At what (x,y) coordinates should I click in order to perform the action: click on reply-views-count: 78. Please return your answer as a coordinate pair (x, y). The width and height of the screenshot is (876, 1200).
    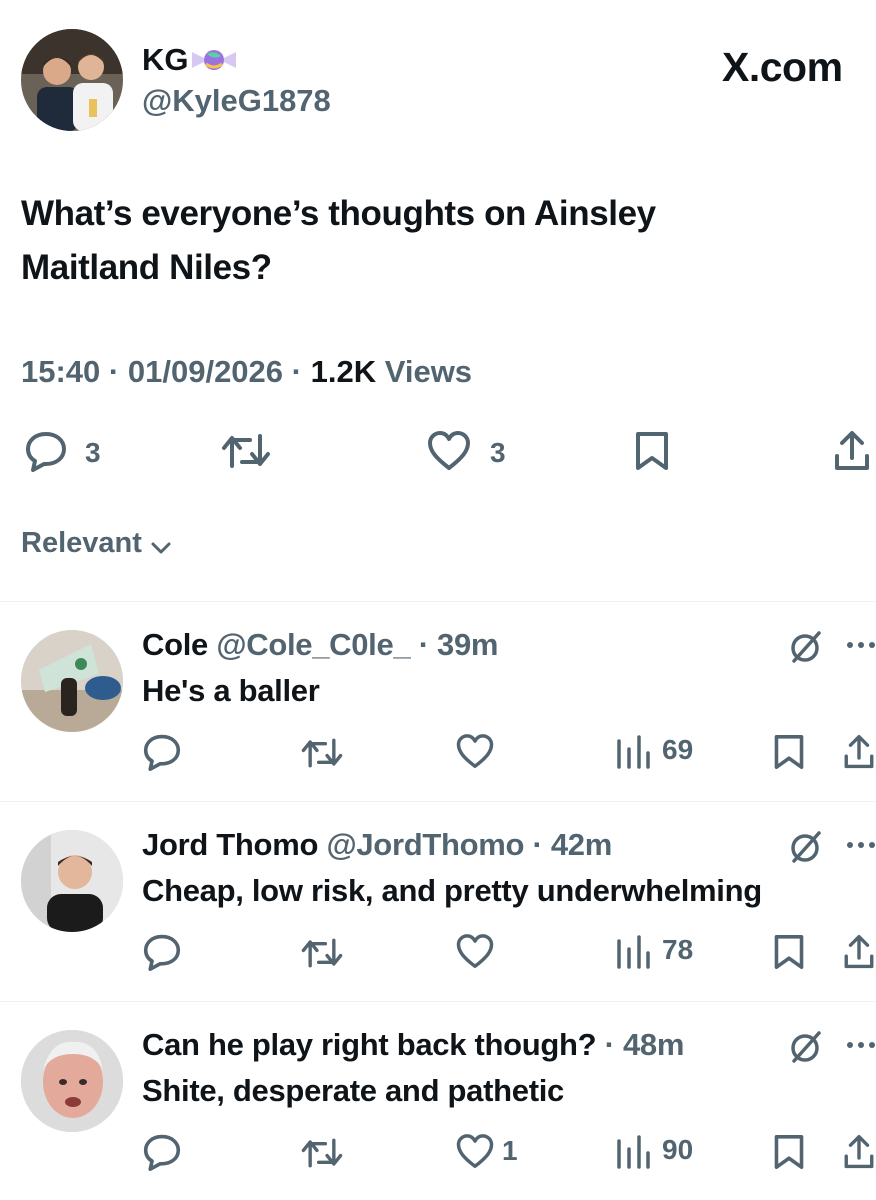
    Looking at the image, I should click on (678, 949).